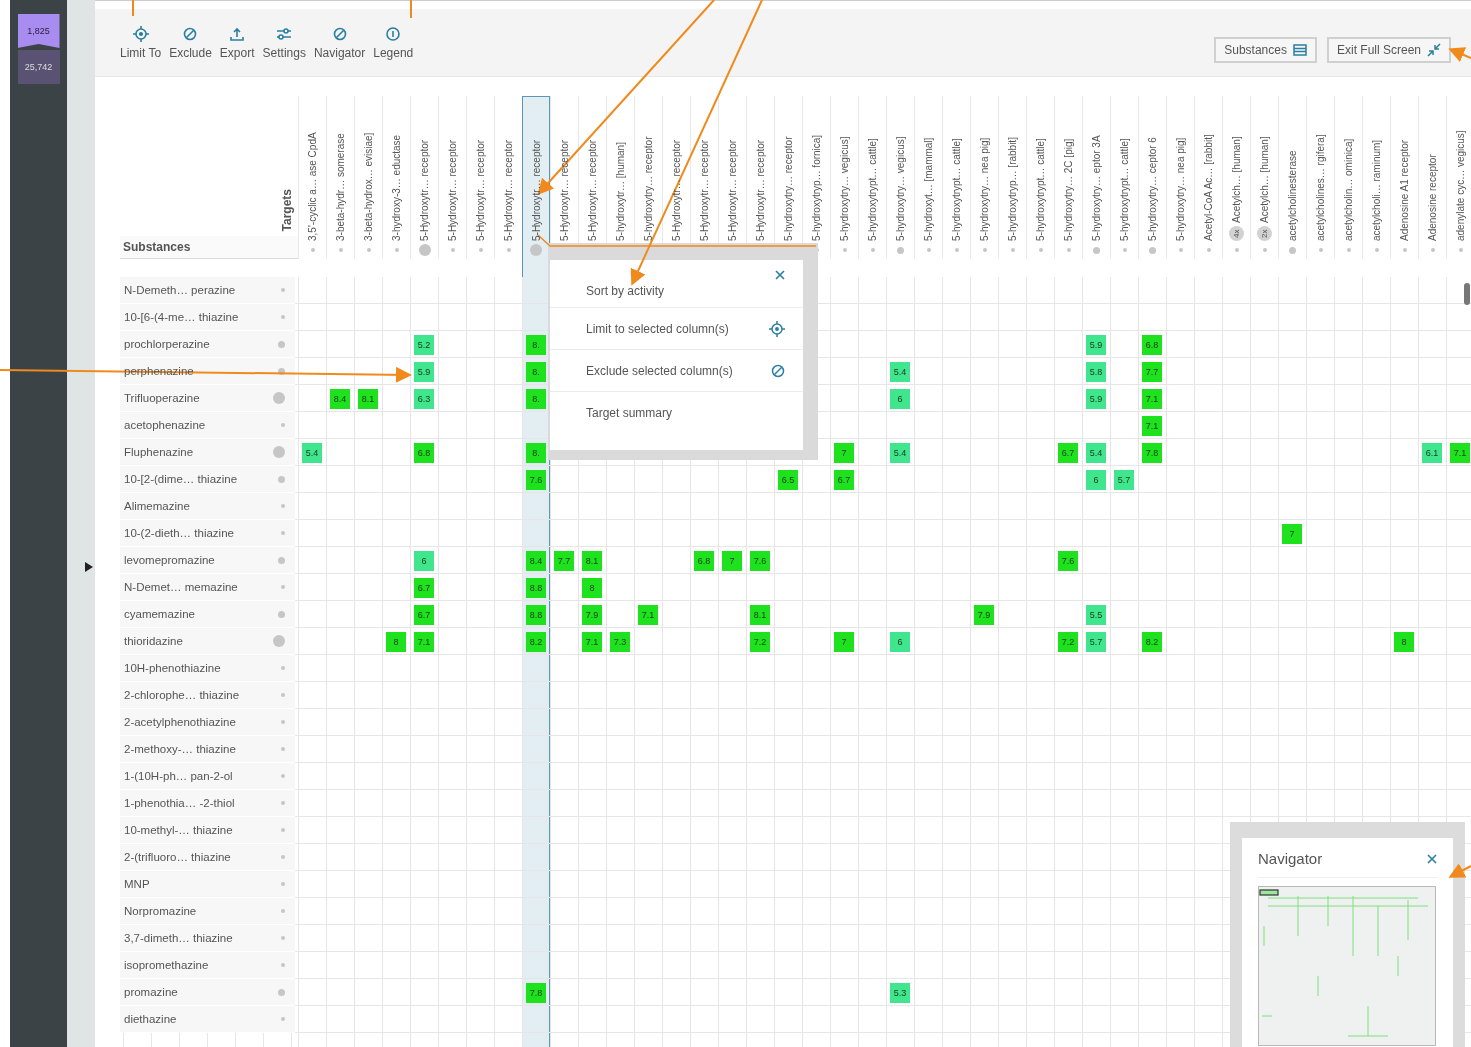 This screenshot has height=1047, width=1471. Describe the element at coordinates (207, 614) in the screenshot. I see `substance-row-header: cyamemazine` at that location.